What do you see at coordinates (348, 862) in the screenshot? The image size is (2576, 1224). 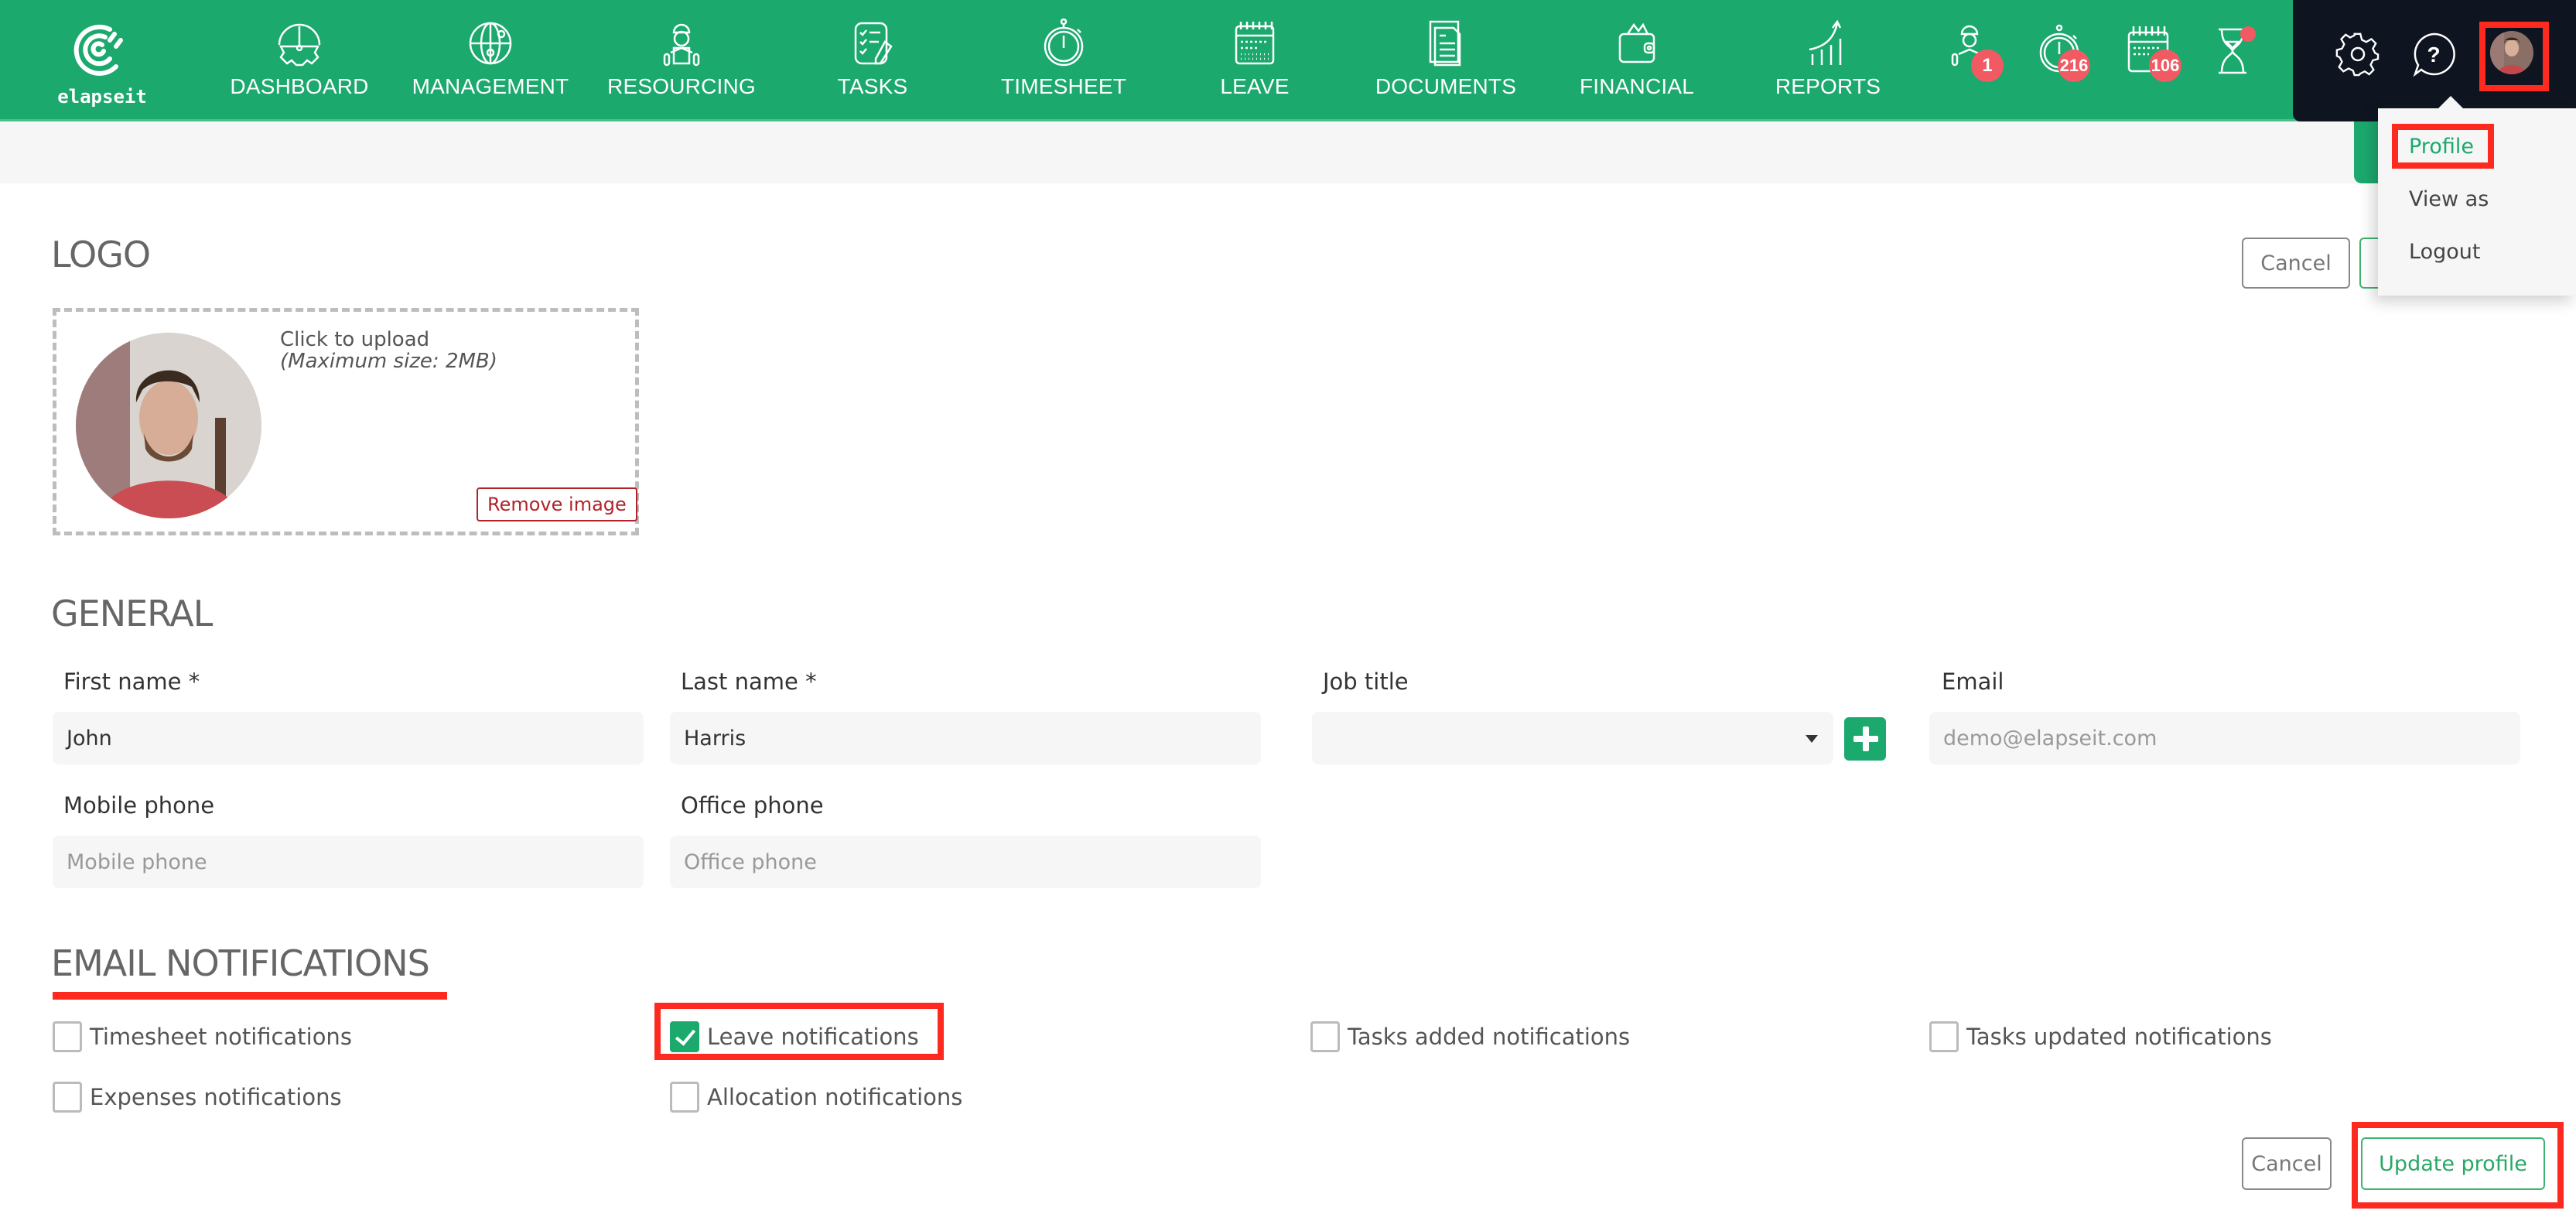 I see `mobile-phone-input: Mobile phone` at bounding box center [348, 862].